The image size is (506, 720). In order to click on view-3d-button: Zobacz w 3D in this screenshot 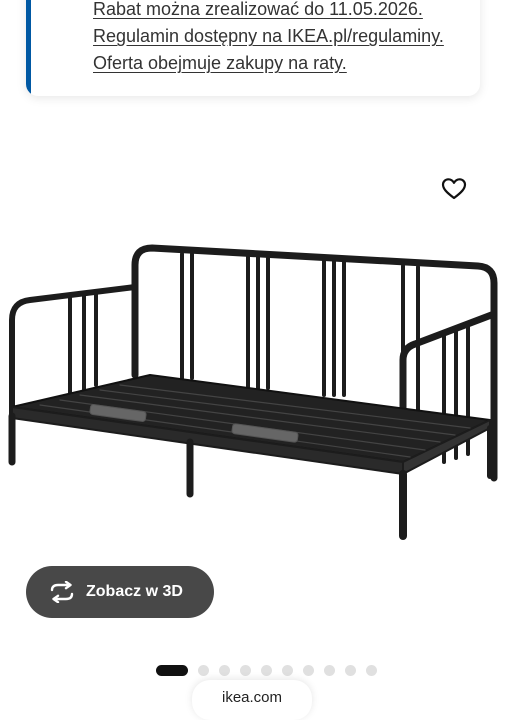, I will do `click(120, 592)`.